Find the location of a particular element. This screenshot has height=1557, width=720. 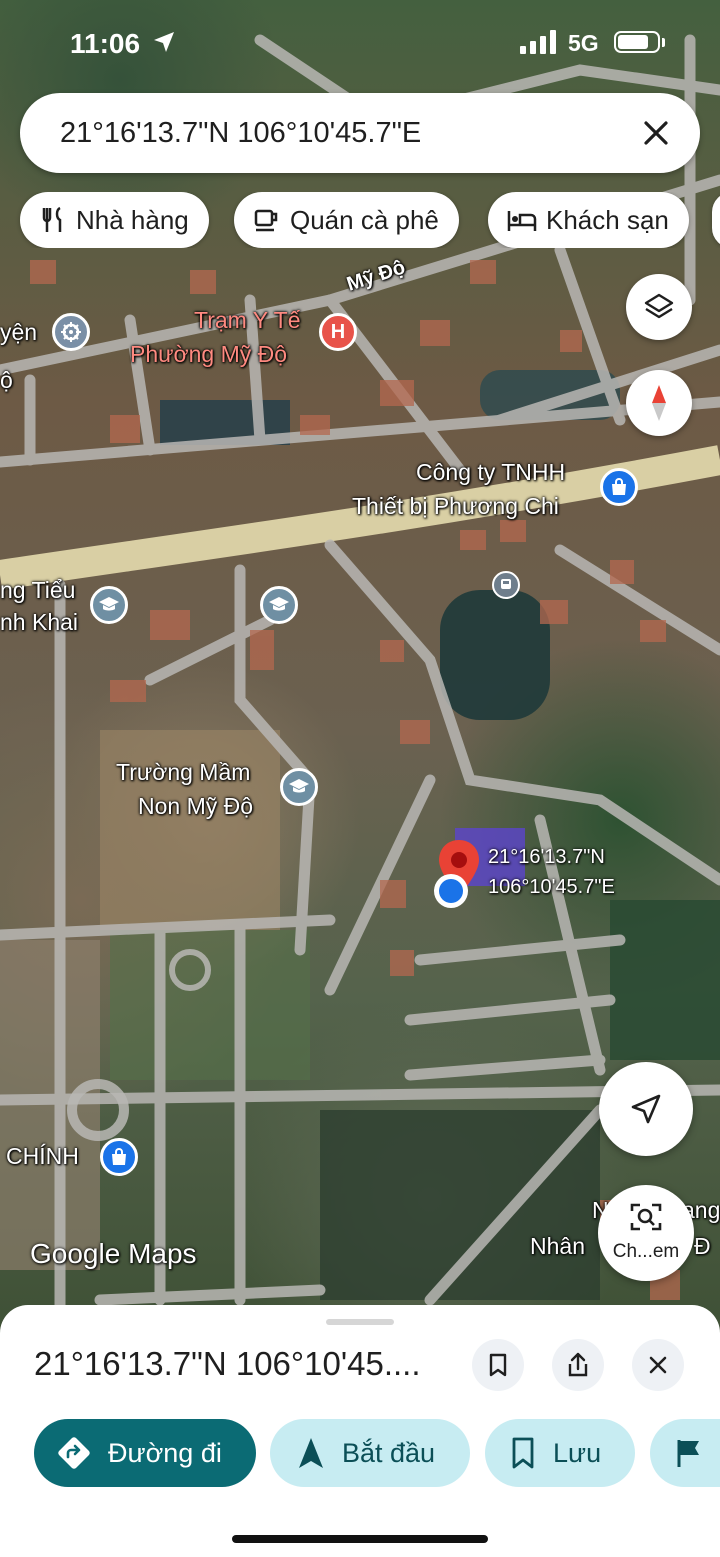

layers-button is located at coordinates (659, 307).